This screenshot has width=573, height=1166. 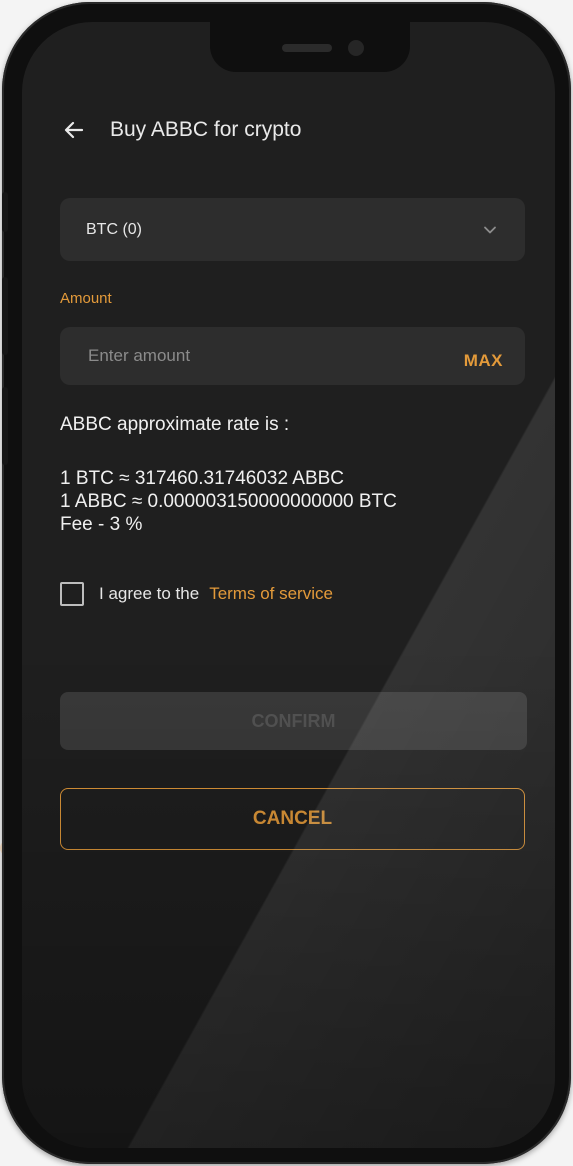 What do you see at coordinates (202, 478) in the screenshot?
I see `rate-btc-to-abbc: 1 BTC ≈ 317460.31746032 ABBC` at bounding box center [202, 478].